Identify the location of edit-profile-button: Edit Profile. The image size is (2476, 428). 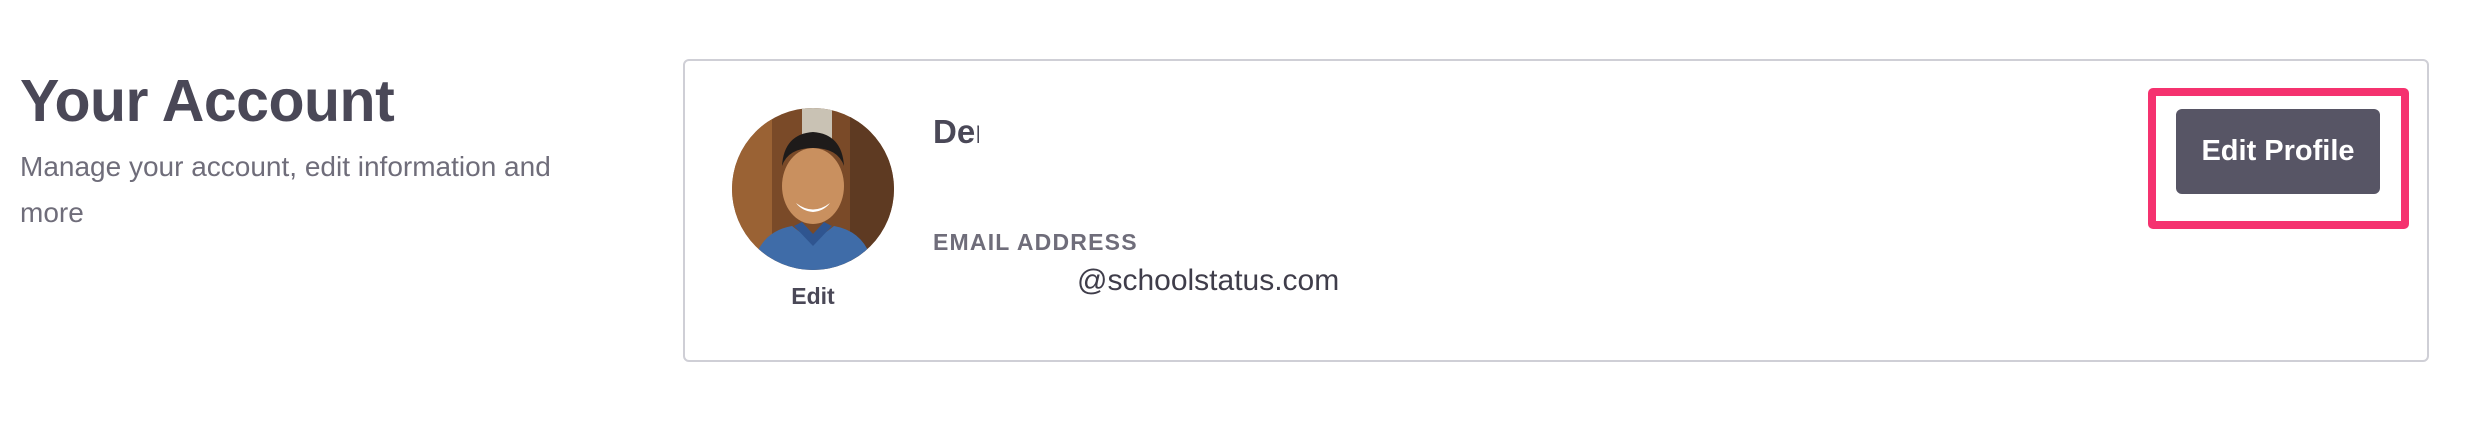
(2278, 151).